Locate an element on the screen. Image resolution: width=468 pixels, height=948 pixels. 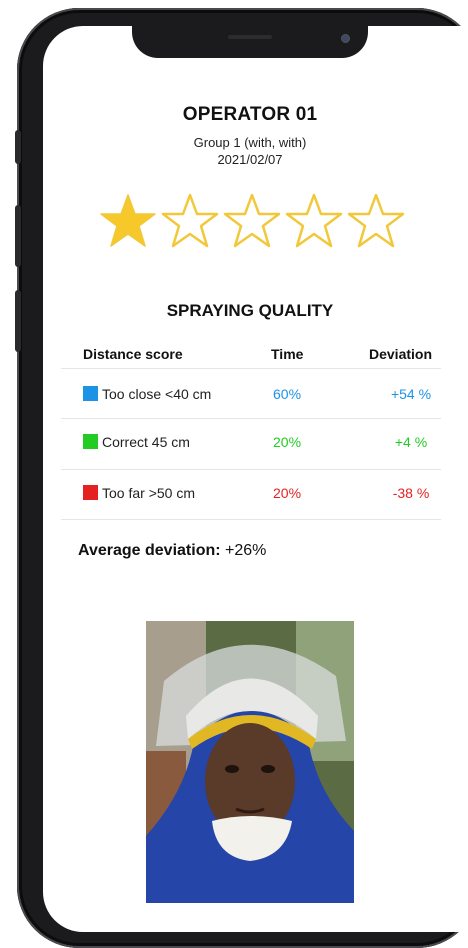
operator-date: 2021/02/07 is located at coordinates (250, 159).